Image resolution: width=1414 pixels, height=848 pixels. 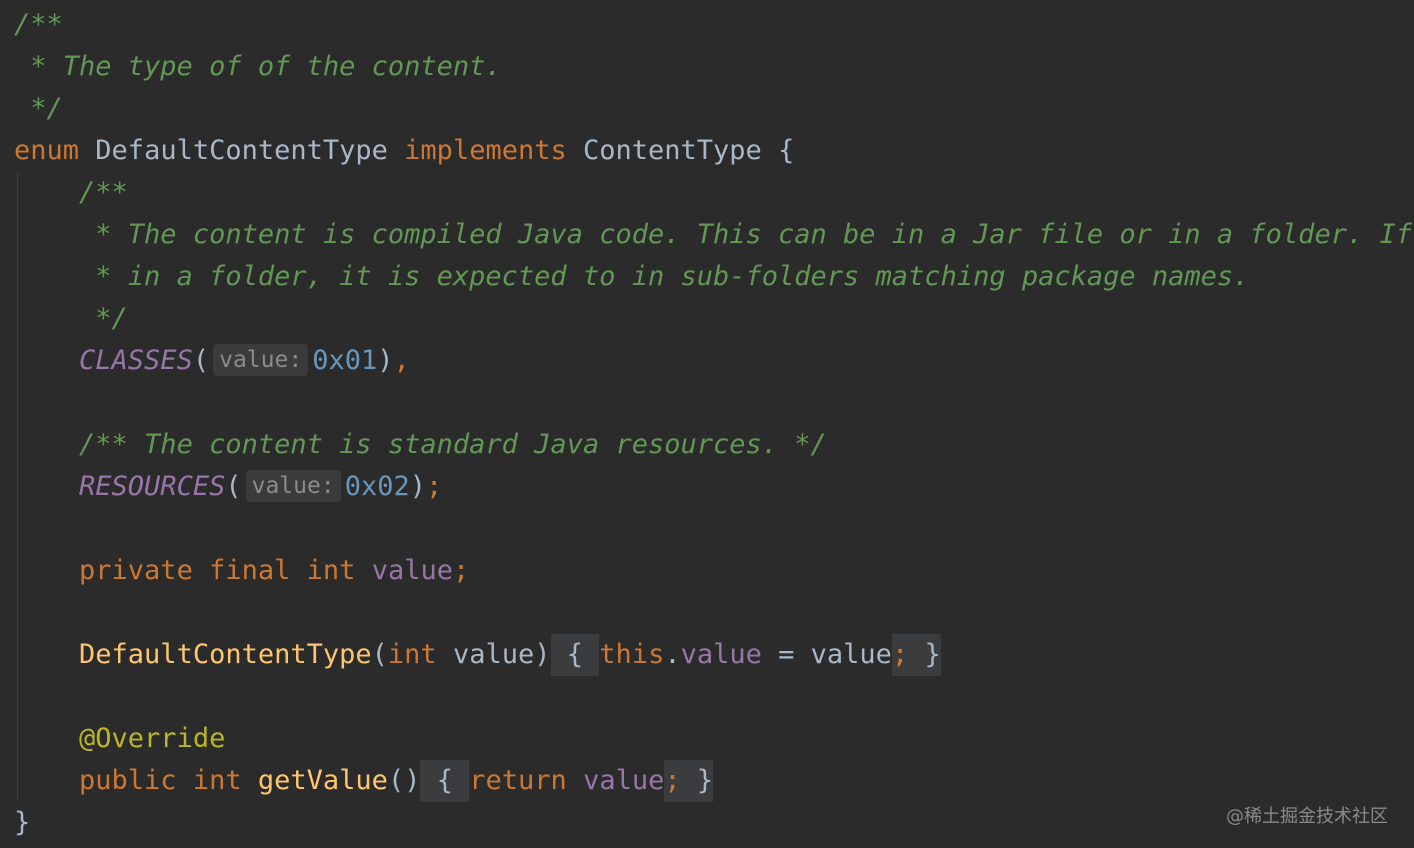 I want to click on code-line-12: RESOURCES(value: 0x02);, so click(x=228, y=487).